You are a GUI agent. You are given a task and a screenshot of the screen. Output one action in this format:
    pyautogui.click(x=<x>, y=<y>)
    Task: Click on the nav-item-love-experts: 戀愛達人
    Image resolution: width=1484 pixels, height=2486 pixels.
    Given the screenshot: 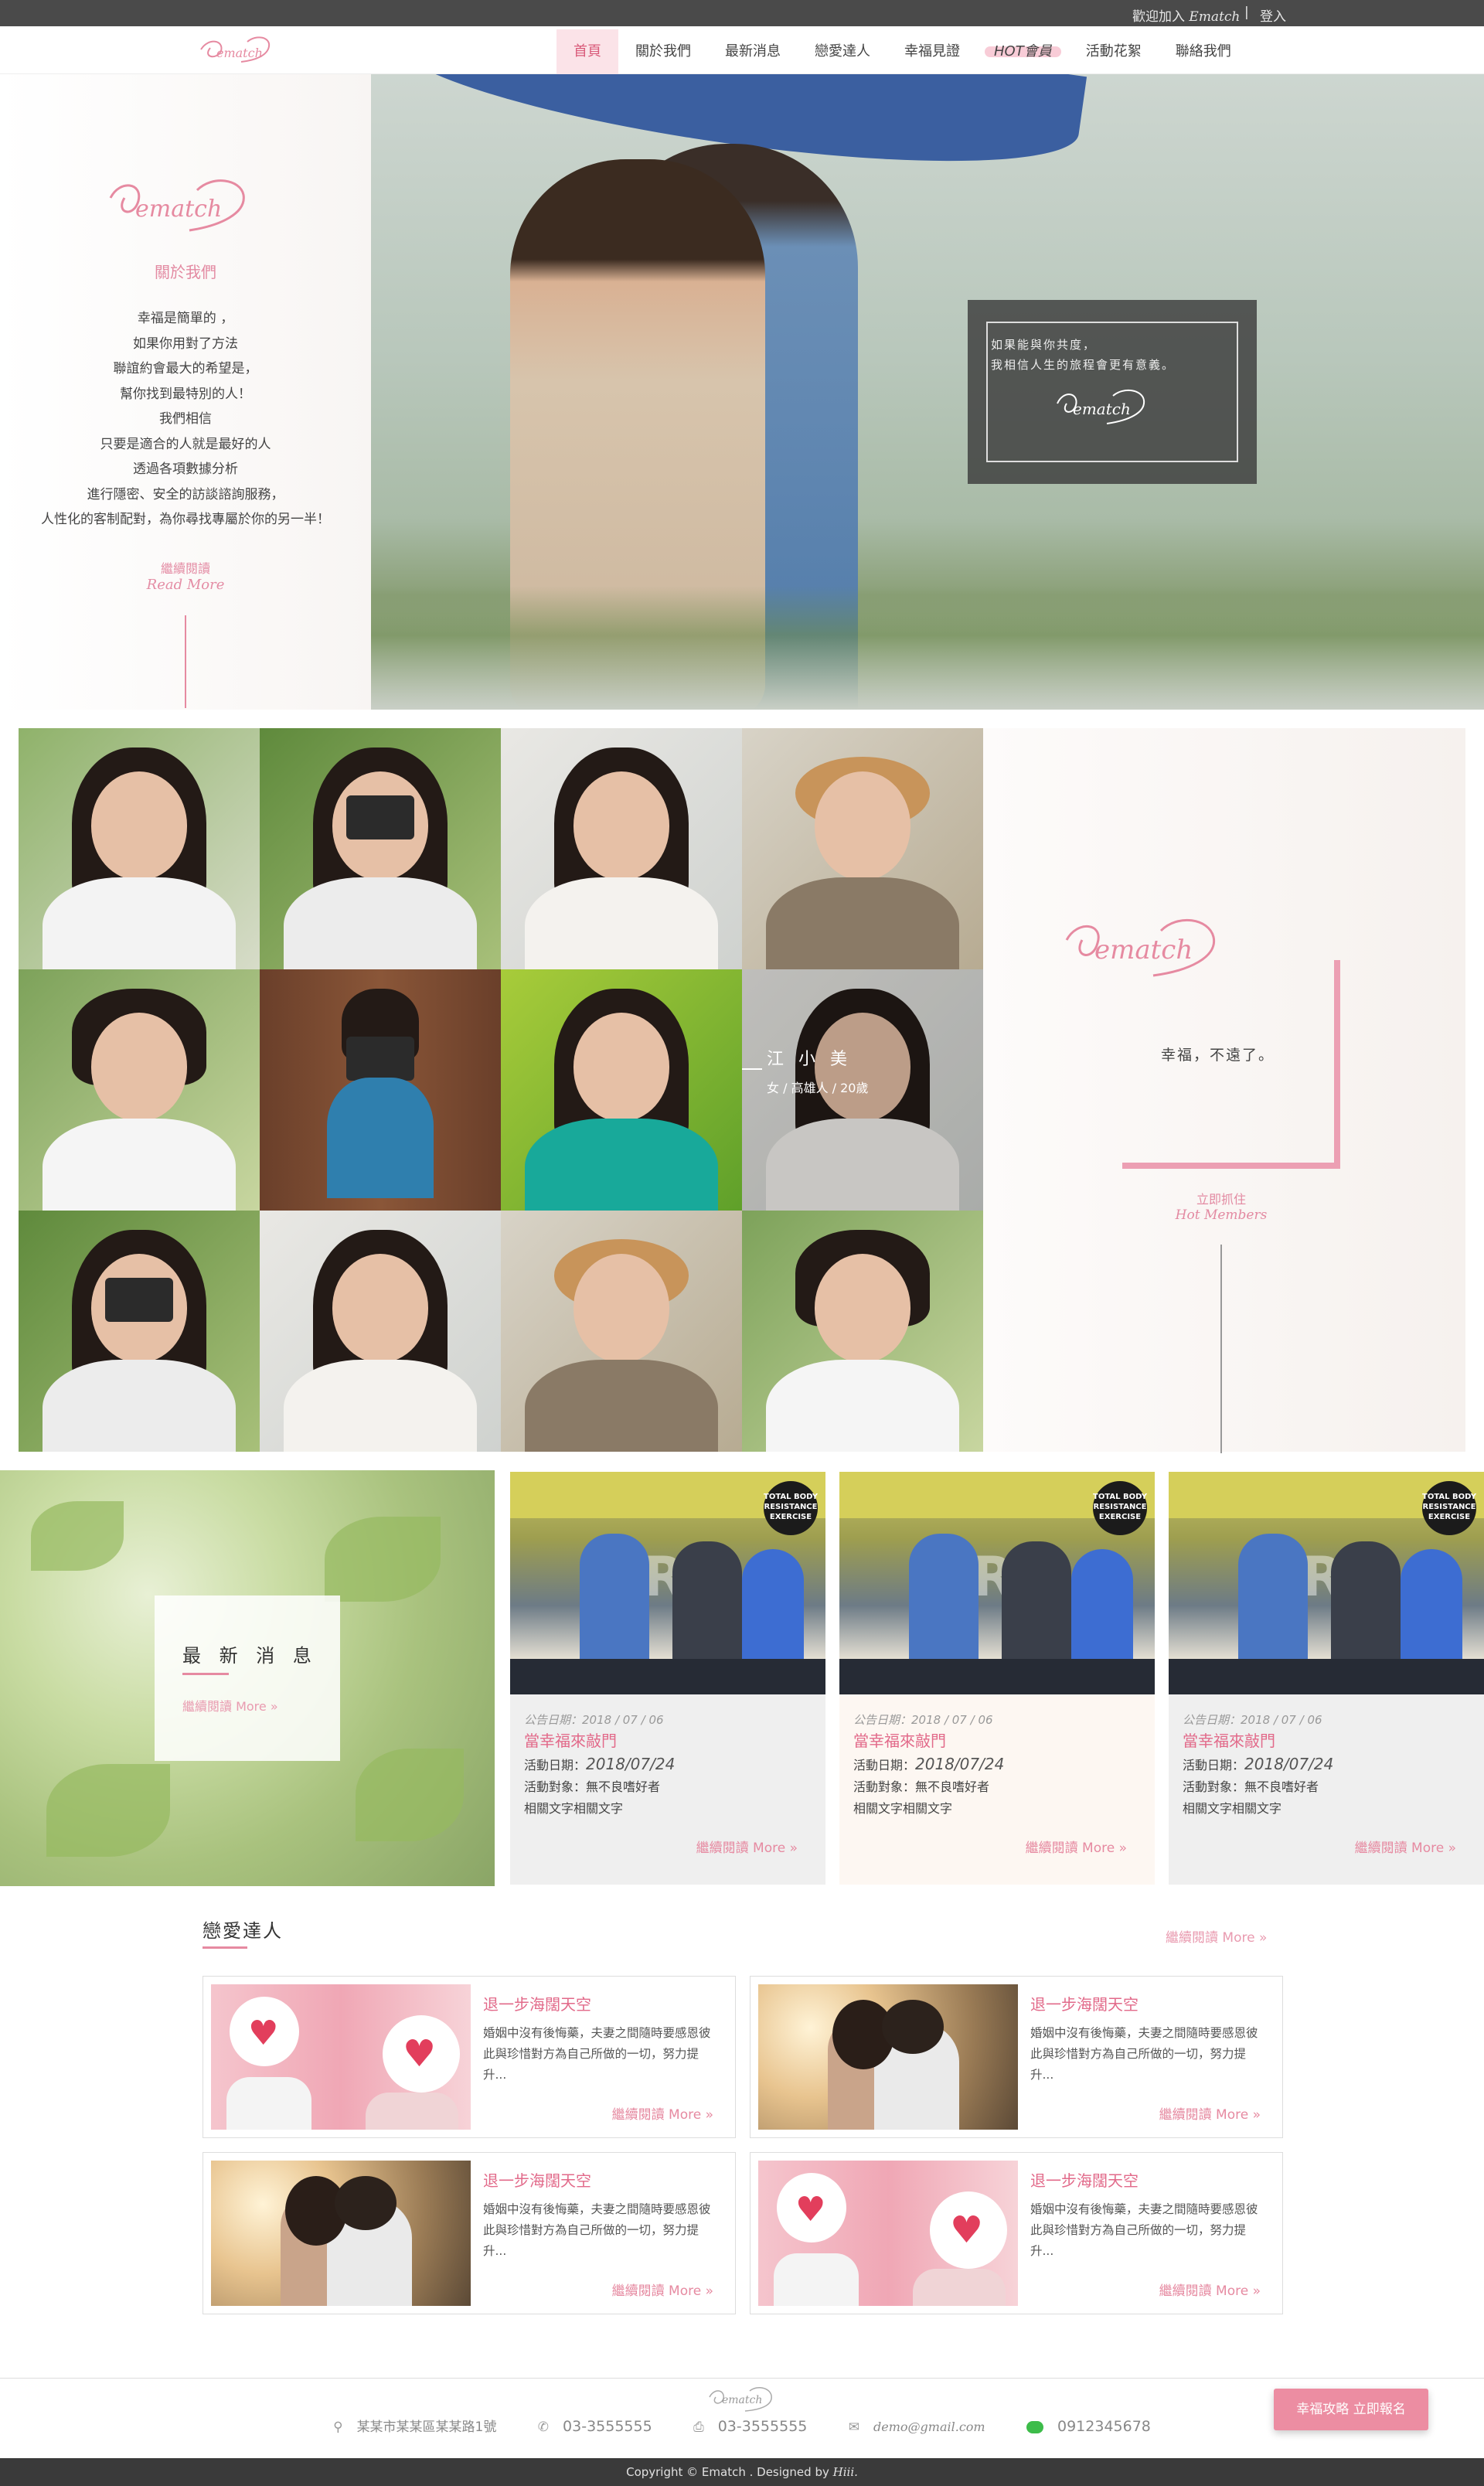 What is the action you would take?
    pyautogui.click(x=842, y=51)
    